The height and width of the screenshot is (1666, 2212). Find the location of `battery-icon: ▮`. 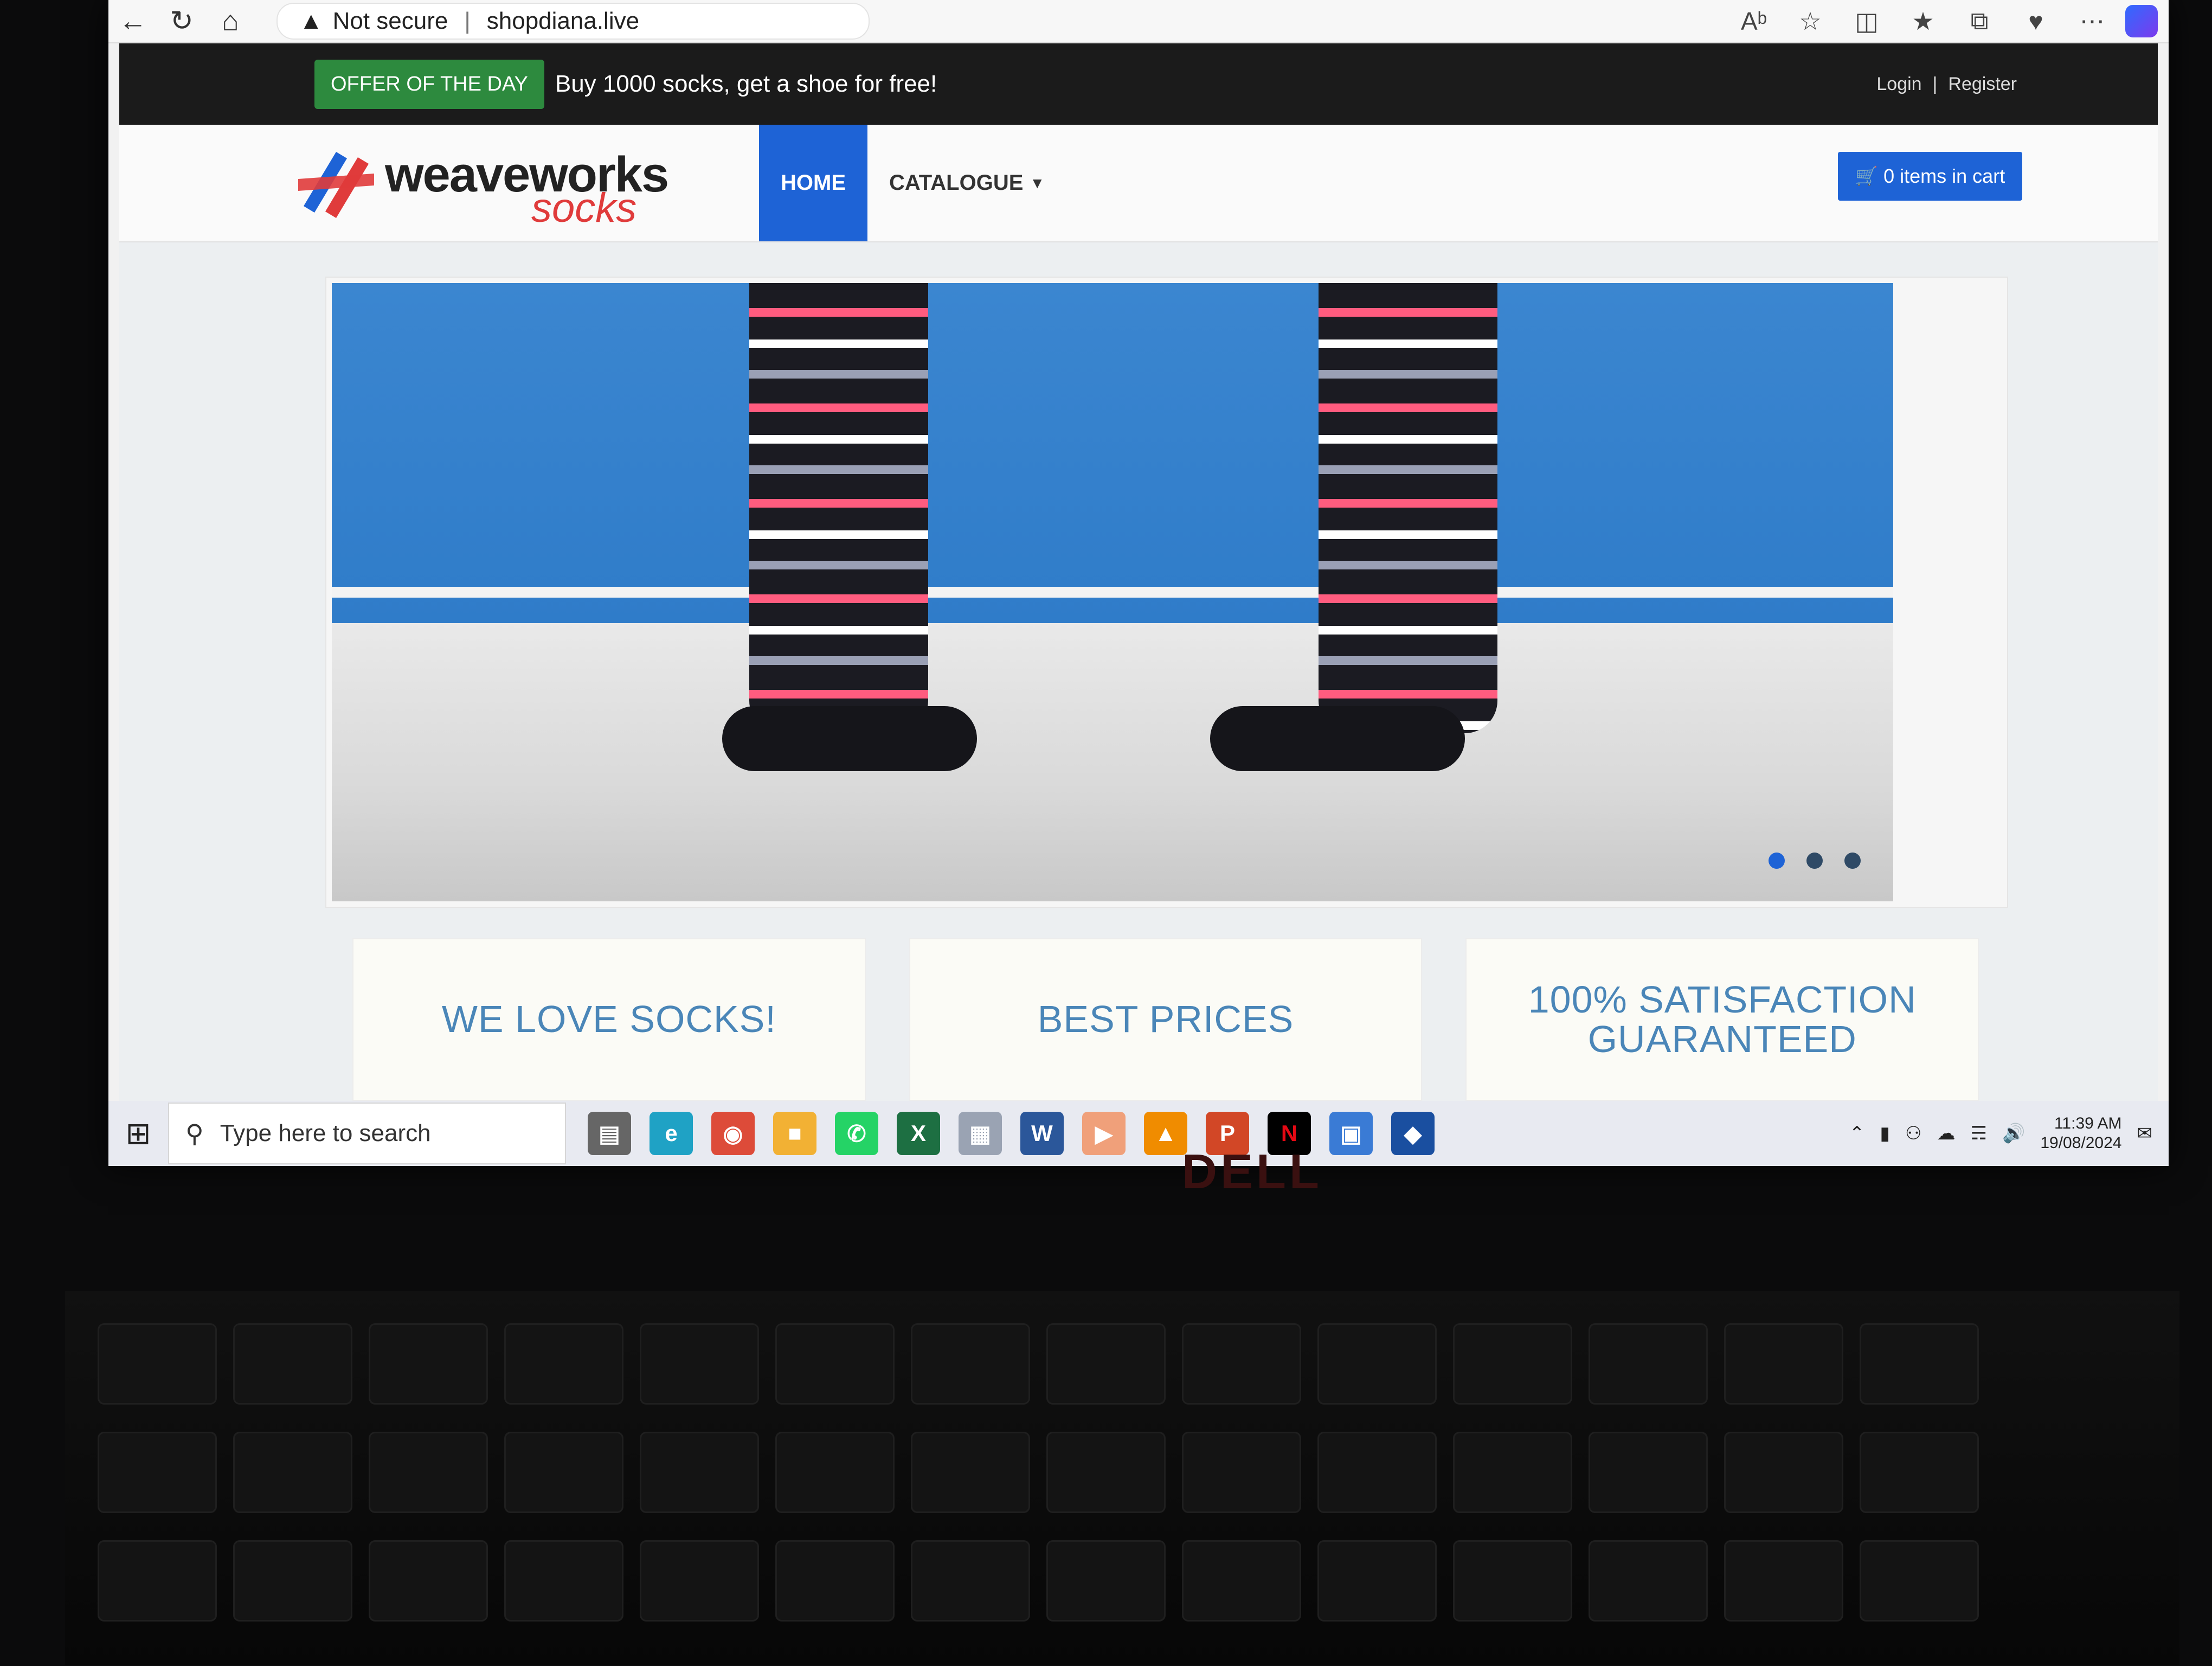

battery-icon: ▮ is located at coordinates (1885, 1134).